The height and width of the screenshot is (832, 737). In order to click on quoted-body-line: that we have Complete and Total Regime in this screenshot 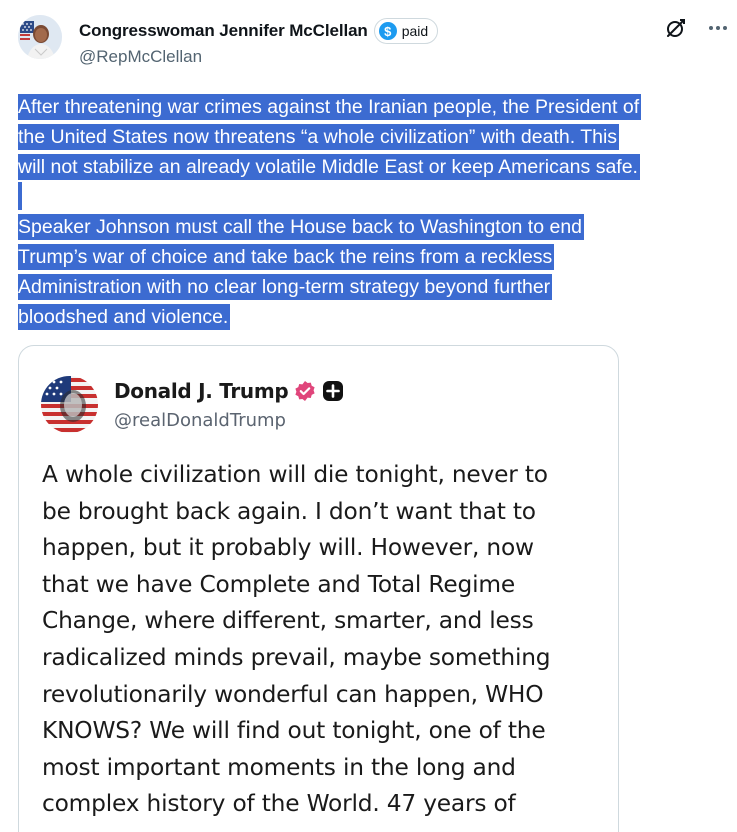, I will do `click(278, 584)`.